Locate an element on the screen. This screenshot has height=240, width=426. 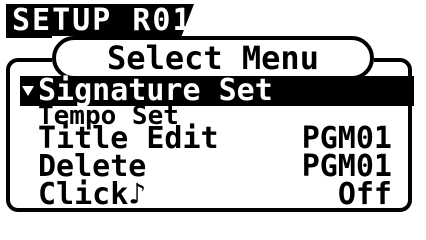
menu-item-click: Click♪ Off is located at coordinates (217, 195).